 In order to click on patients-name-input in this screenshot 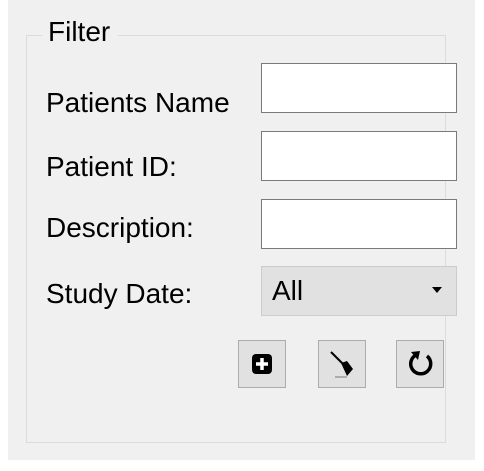, I will do `click(359, 88)`.